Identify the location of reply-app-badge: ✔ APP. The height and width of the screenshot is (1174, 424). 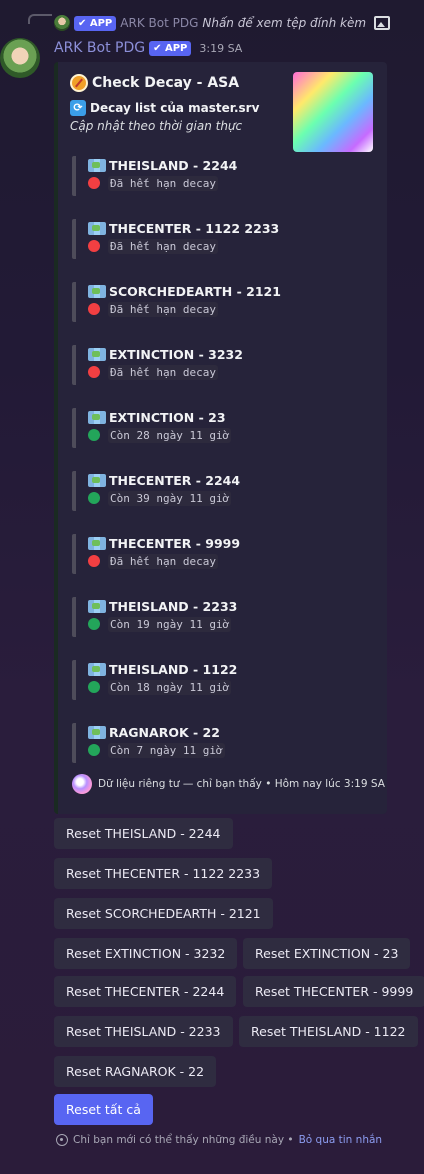
(95, 23).